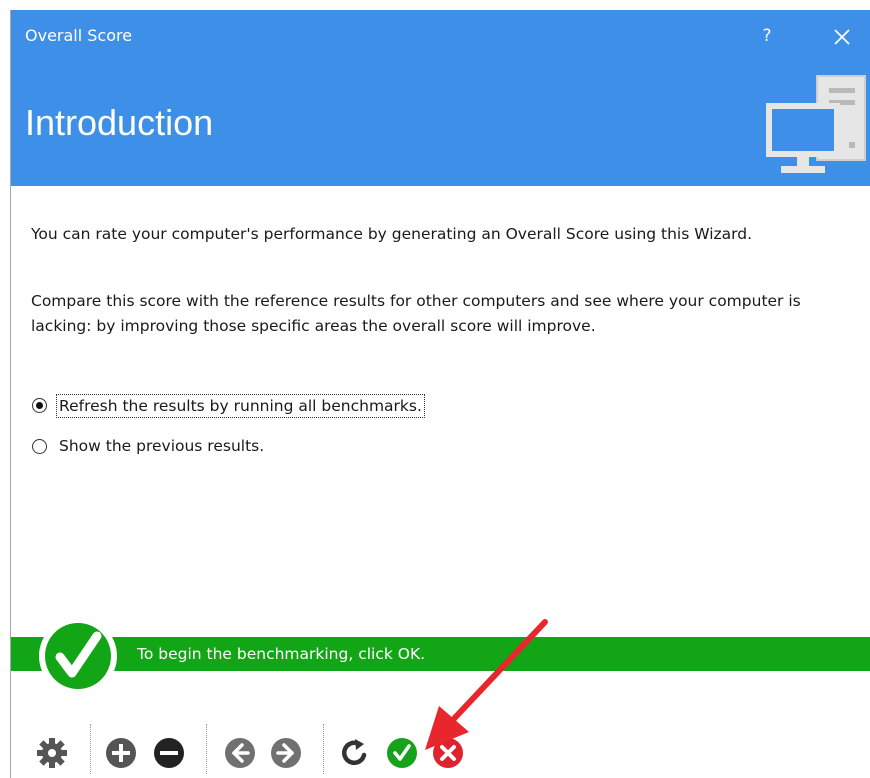  I want to click on remove-icon, so click(169, 753).